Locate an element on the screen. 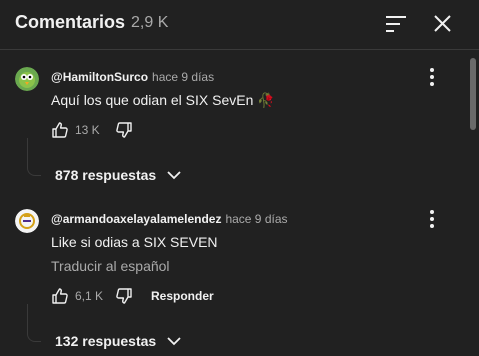 The width and height of the screenshot is (479, 356). comment-text: Like si odias a SIX SEVEN is located at coordinates (134, 242).